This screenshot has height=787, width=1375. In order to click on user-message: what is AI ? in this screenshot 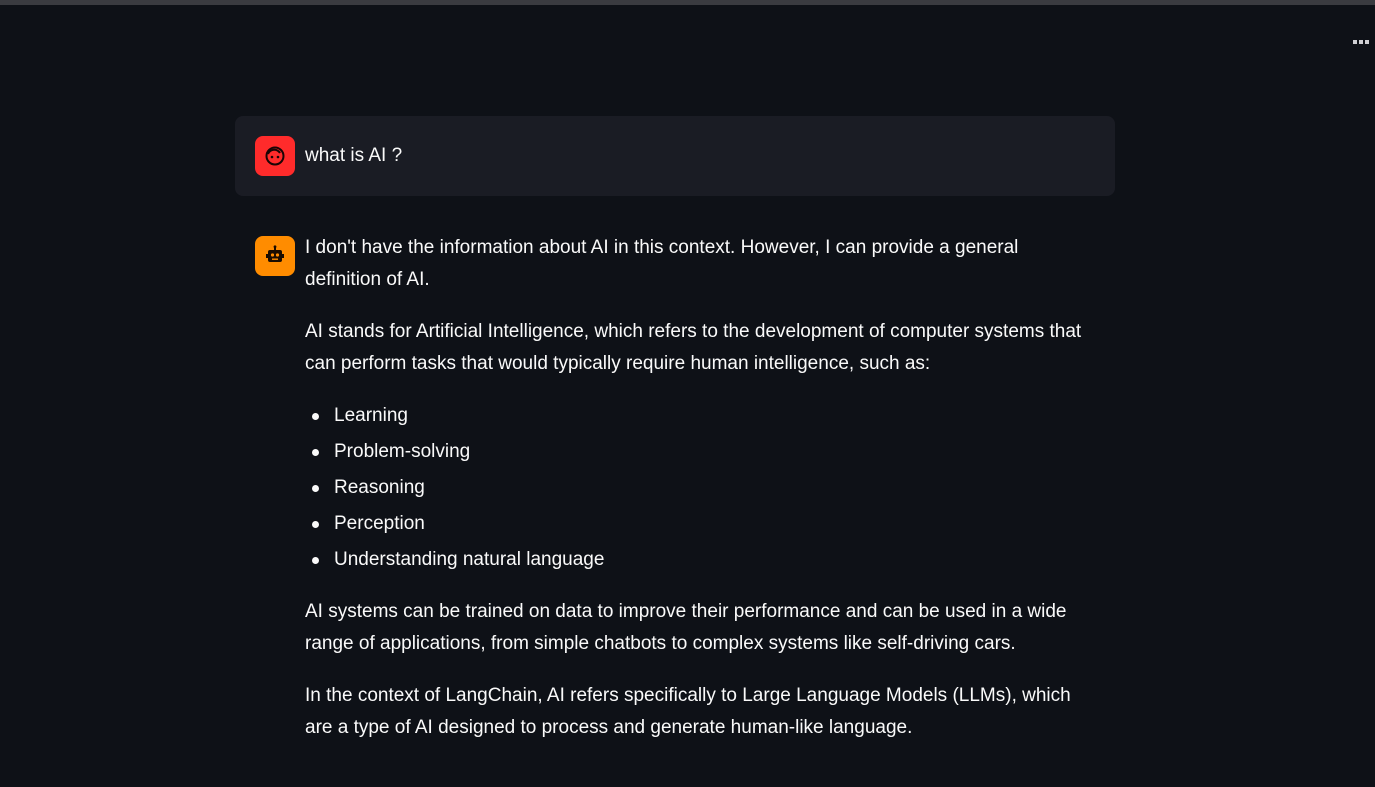, I will do `click(675, 156)`.